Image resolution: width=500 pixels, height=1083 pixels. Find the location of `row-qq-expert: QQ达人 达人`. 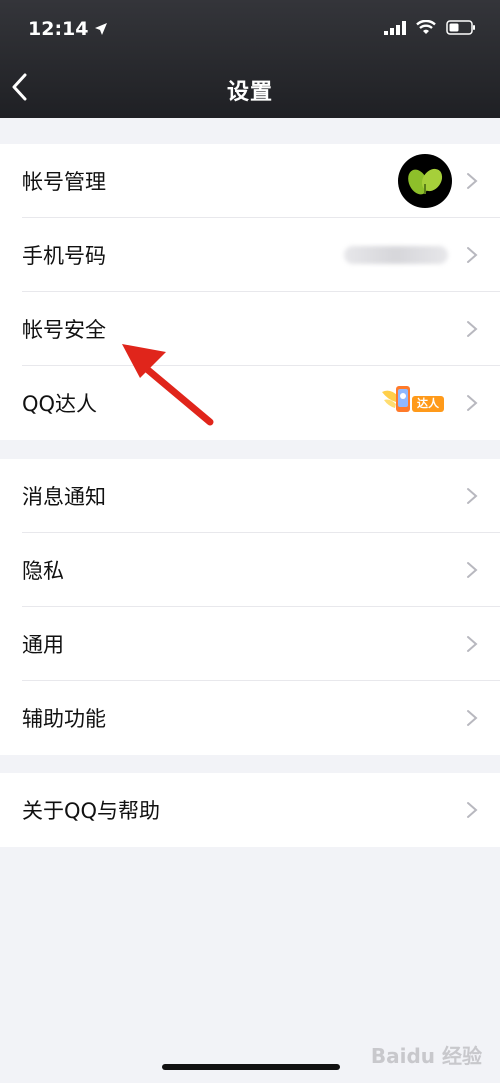

row-qq-expert: QQ达人 达人 is located at coordinates (250, 403).